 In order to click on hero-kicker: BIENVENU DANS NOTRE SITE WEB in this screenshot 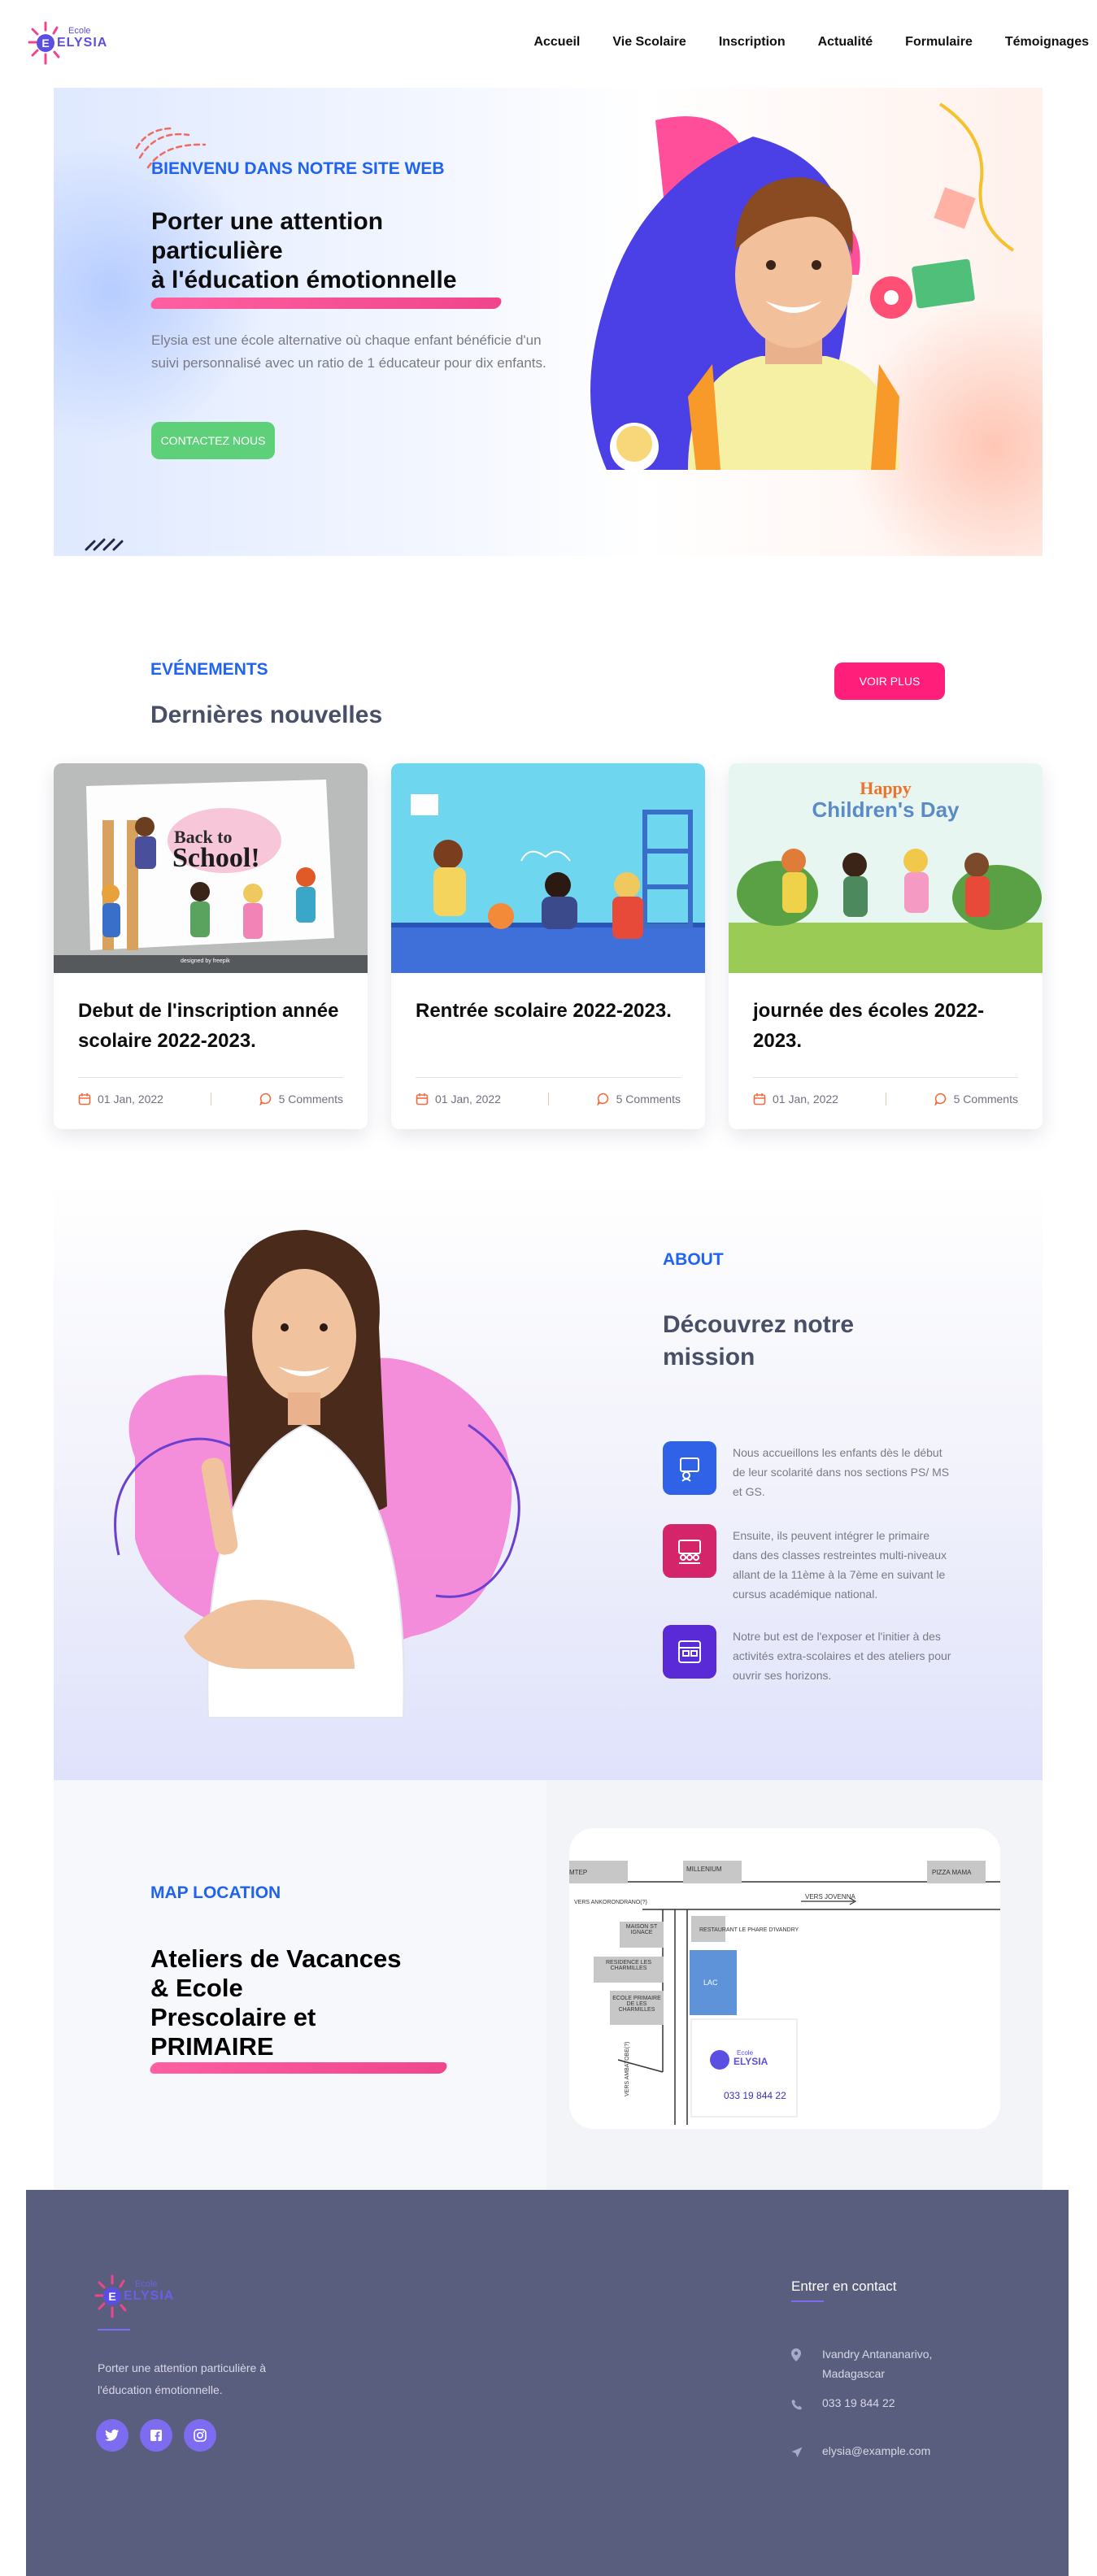, I will do `click(298, 168)`.